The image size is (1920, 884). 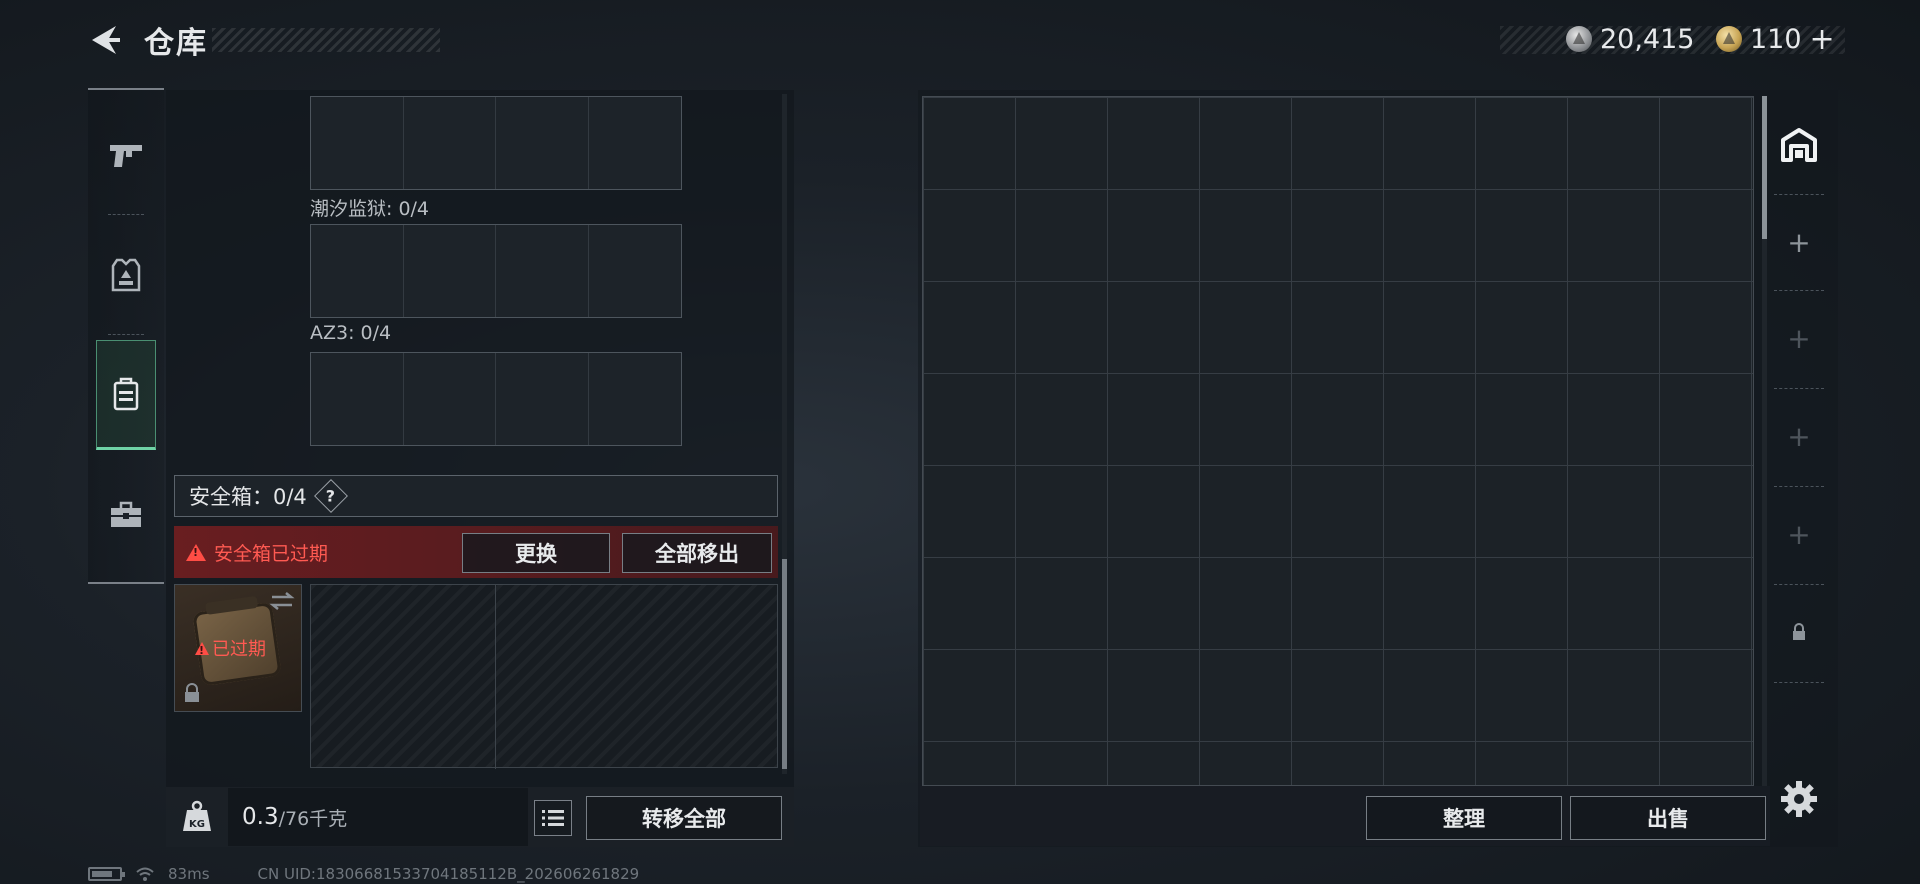 What do you see at coordinates (197, 815) in the screenshot?
I see `weight-icon: KG` at bounding box center [197, 815].